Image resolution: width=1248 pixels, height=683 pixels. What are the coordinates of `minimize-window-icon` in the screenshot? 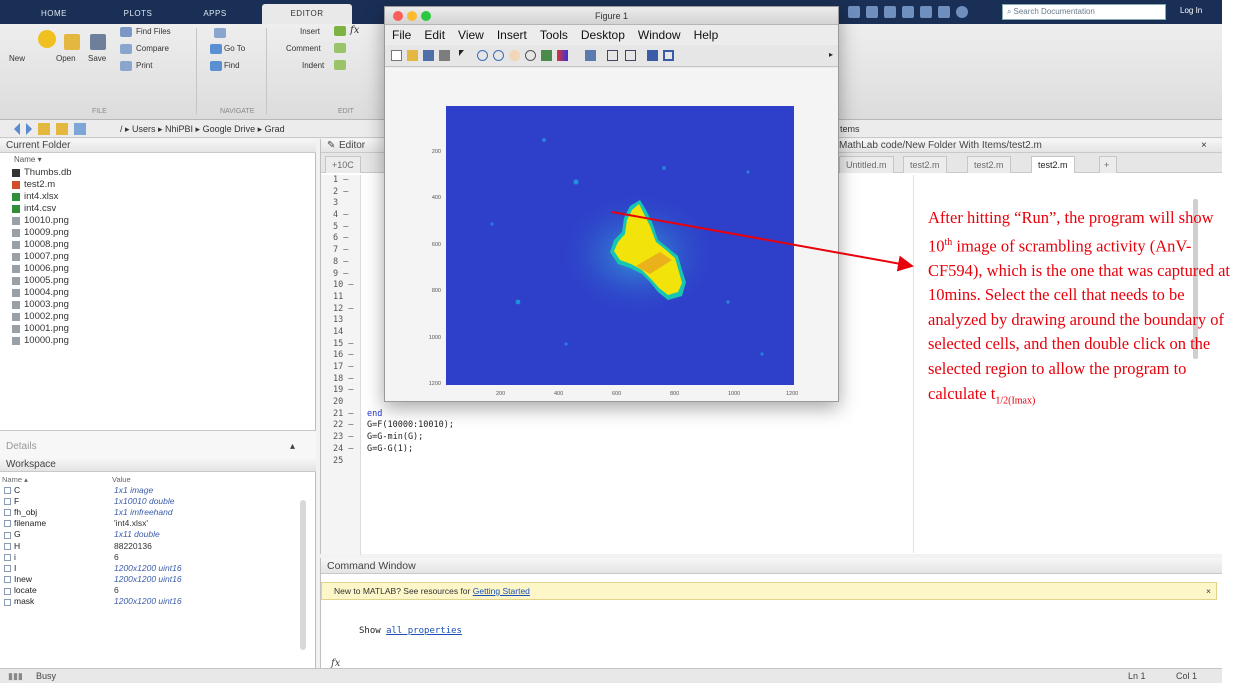 It's located at (412, 16).